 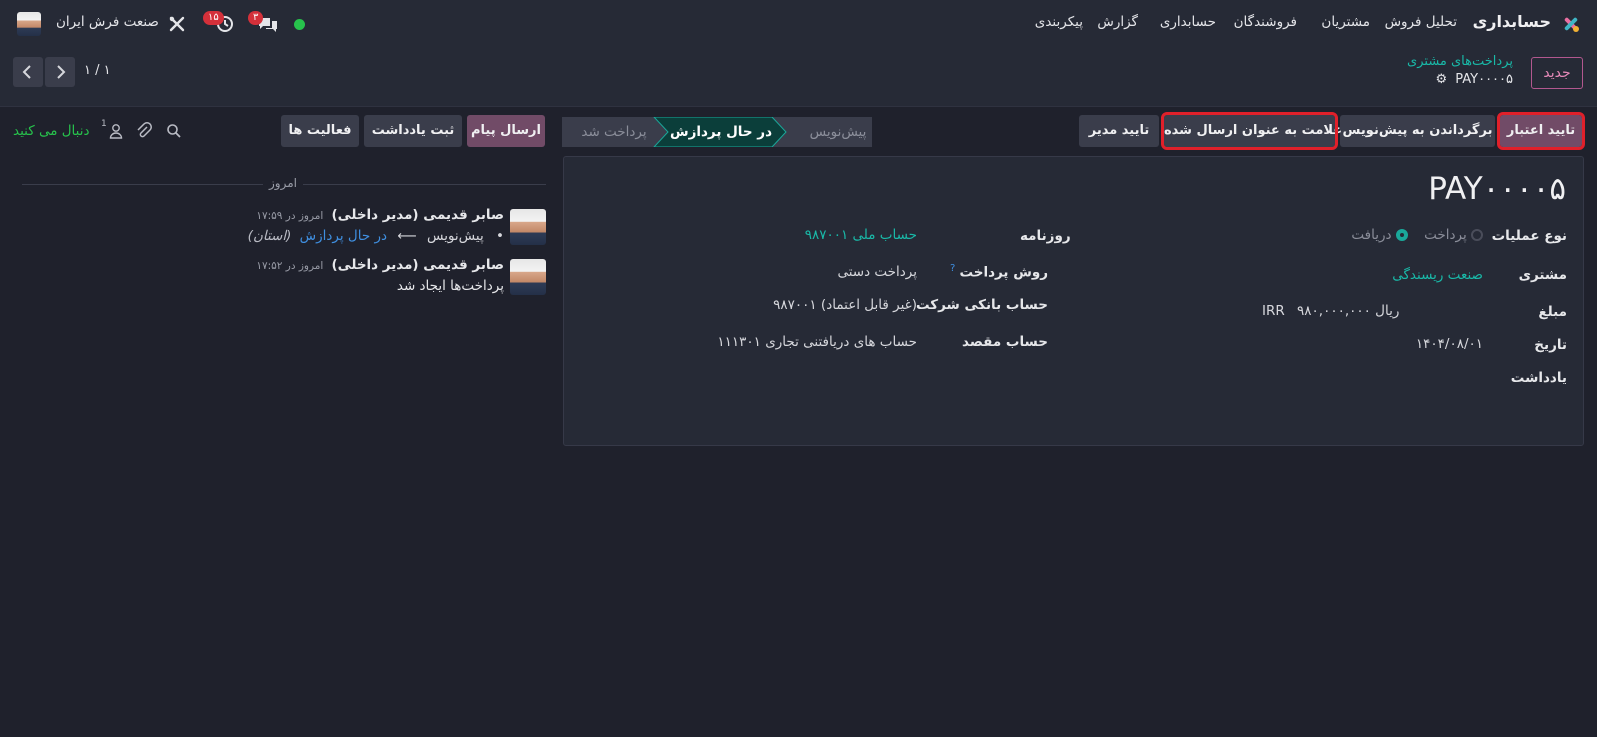 I want to click on user-avatar, so click(x=29, y=24).